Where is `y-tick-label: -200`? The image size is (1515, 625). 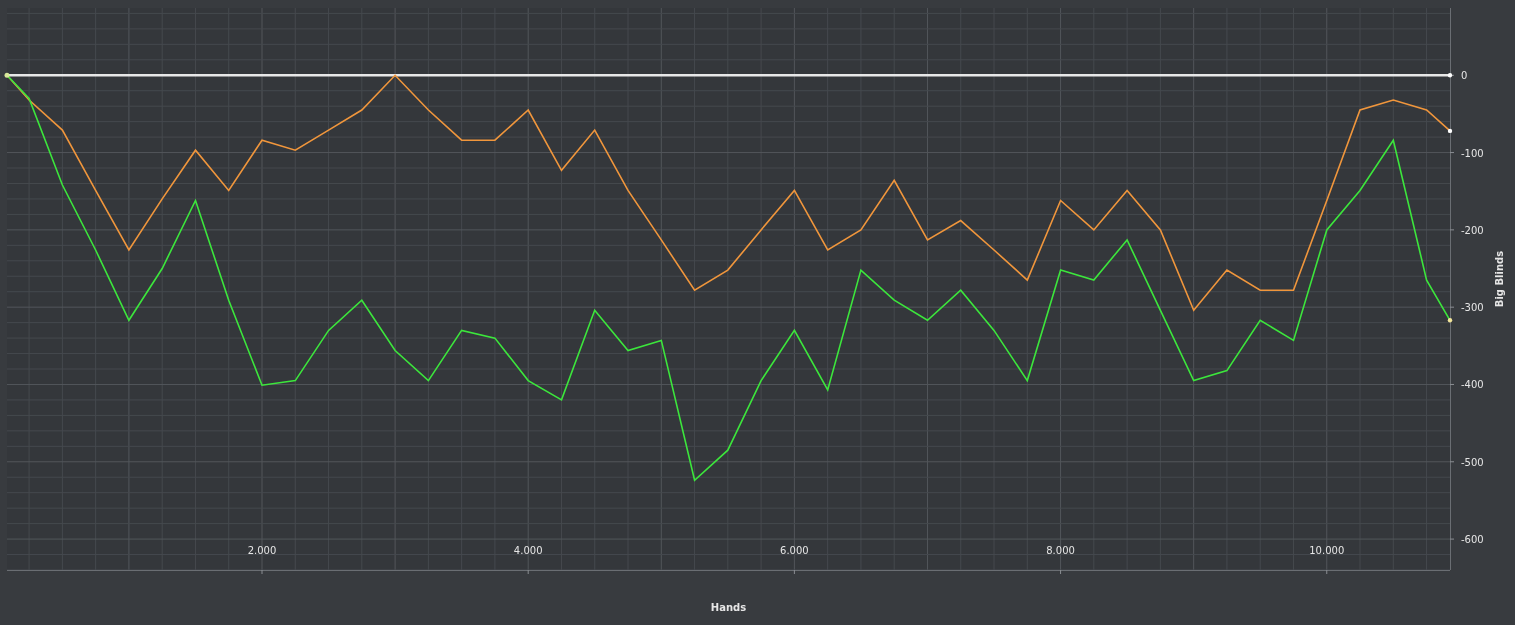
y-tick-label: -200 is located at coordinates (1472, 230).